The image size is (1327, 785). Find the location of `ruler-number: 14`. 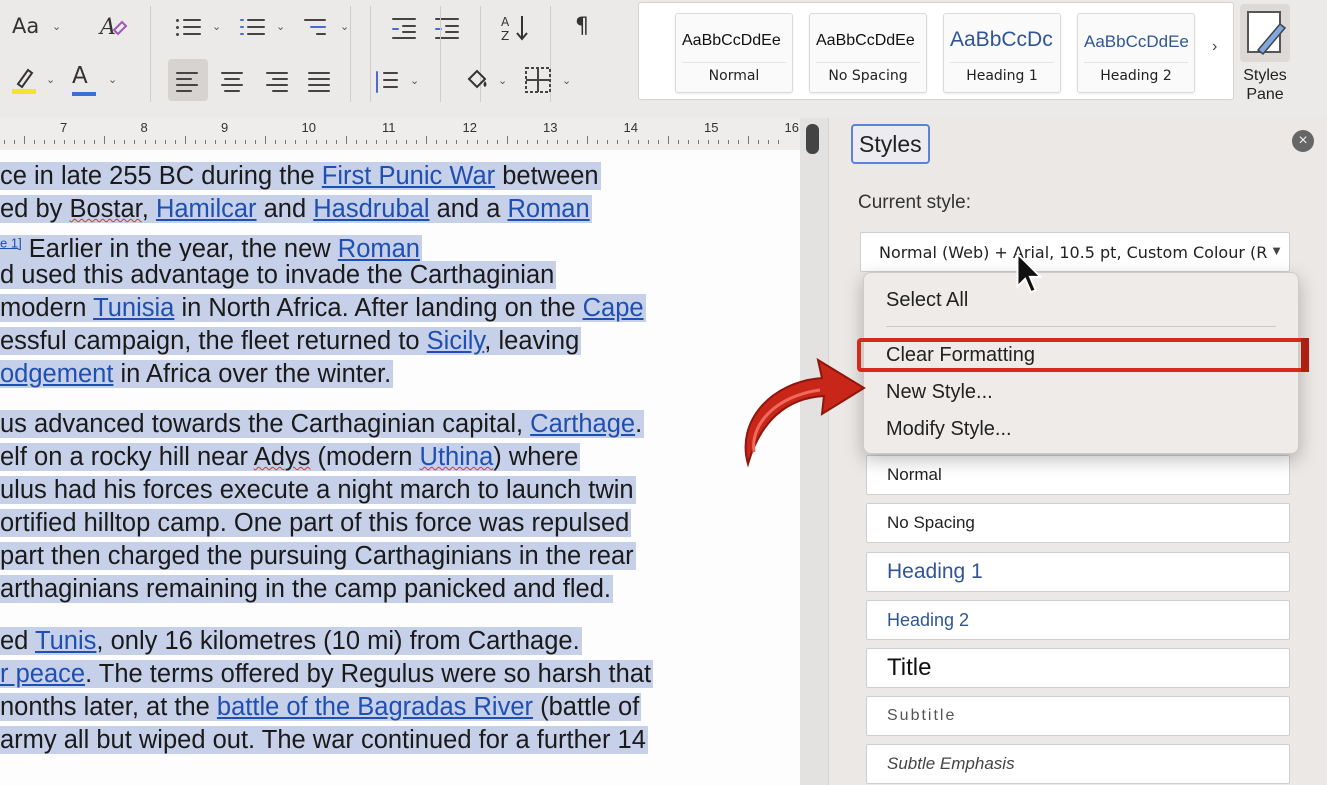

ruler-number: 14 is located at coordinates (630, 127).